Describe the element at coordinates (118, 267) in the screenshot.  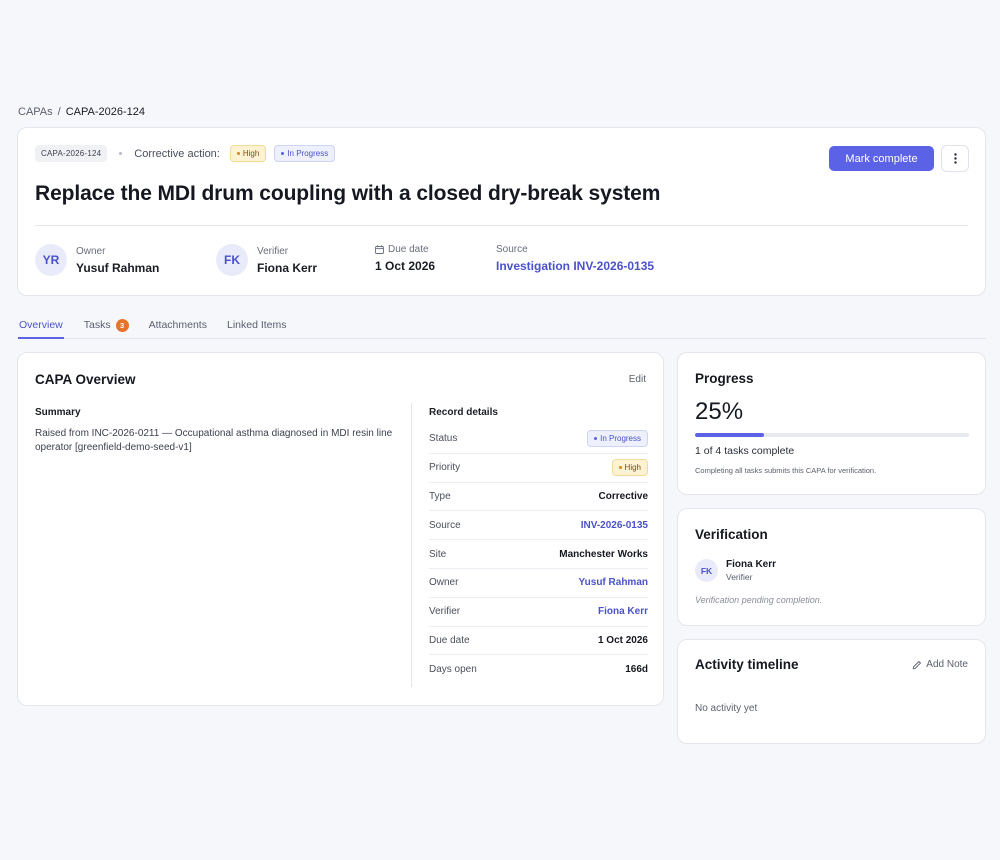
I see `owner-name: Yusuf Rahman` at that location.